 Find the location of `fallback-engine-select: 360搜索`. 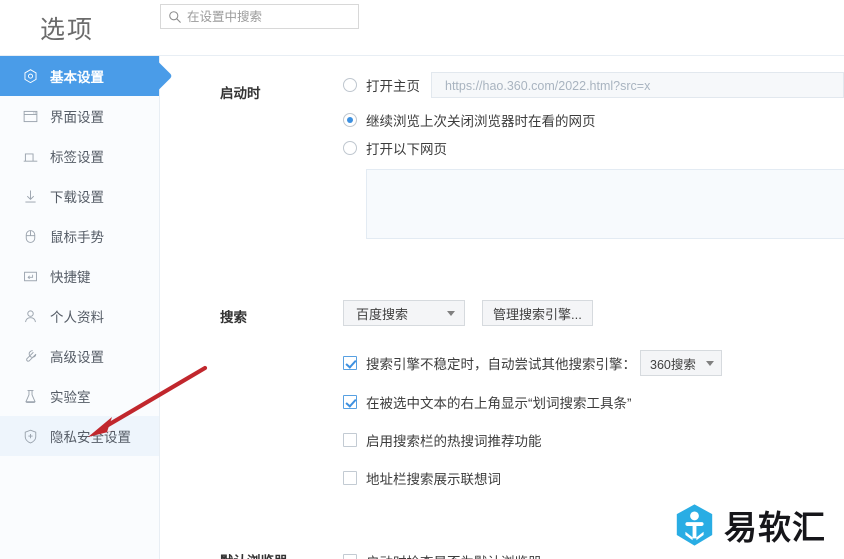

fallback-engine-select: 360搜索 is located at coordinates (681, 363).